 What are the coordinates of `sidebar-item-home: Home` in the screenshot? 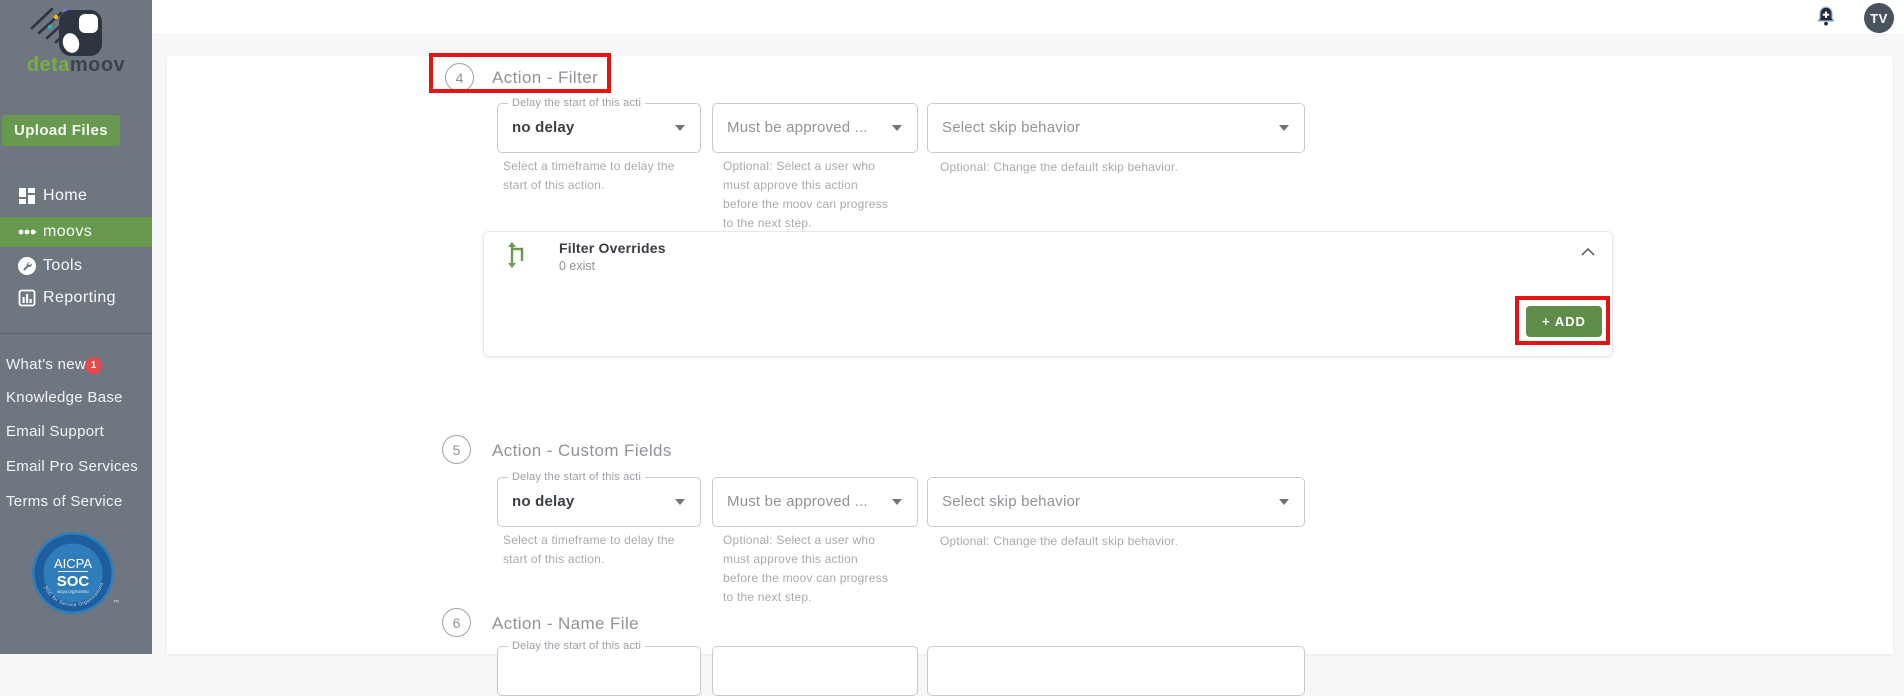 It's located at (76, 196).